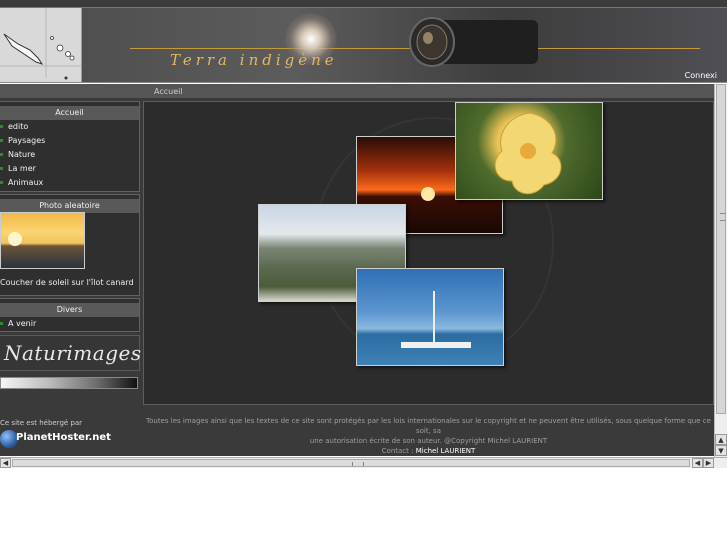 The image size is (727, 545). What do you see at coordinates (18, 126) in the screenshot?
I see `menu-item-label: edito` at bounding box center [18, 126].